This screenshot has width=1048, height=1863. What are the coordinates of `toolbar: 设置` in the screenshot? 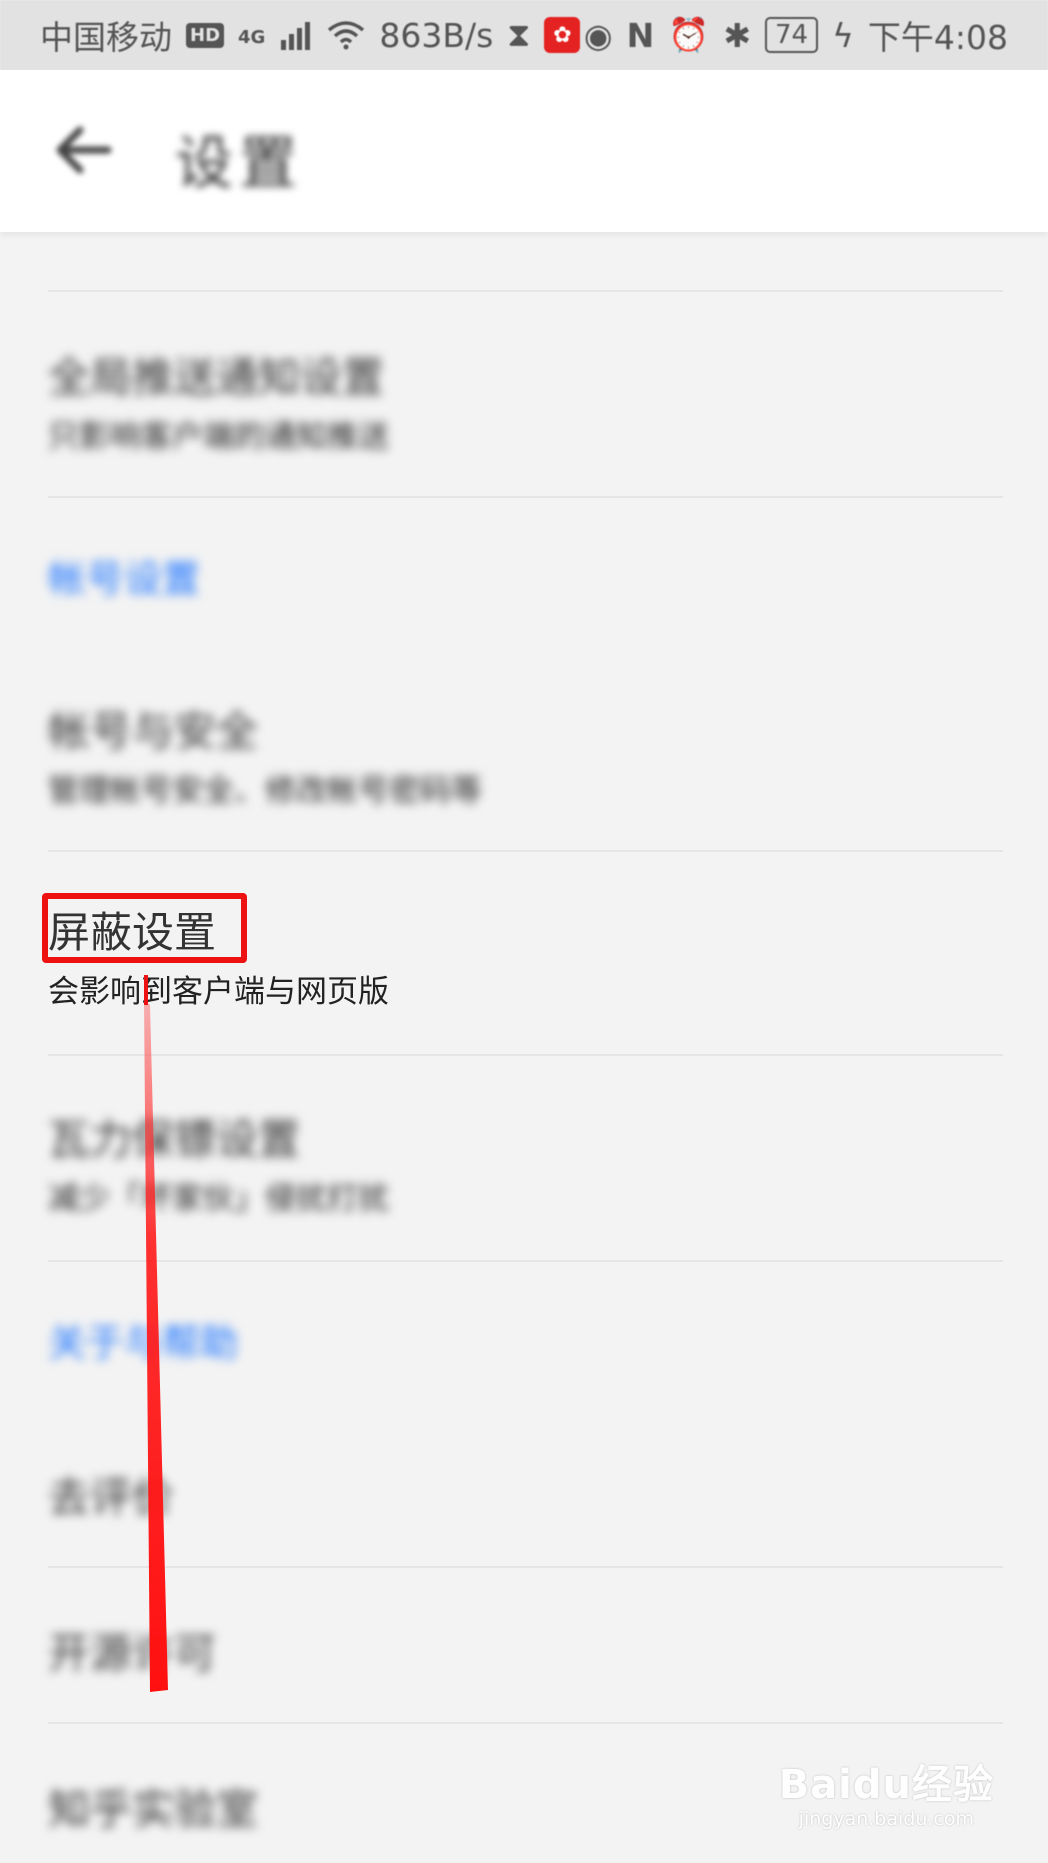 It's located at (524, 151).